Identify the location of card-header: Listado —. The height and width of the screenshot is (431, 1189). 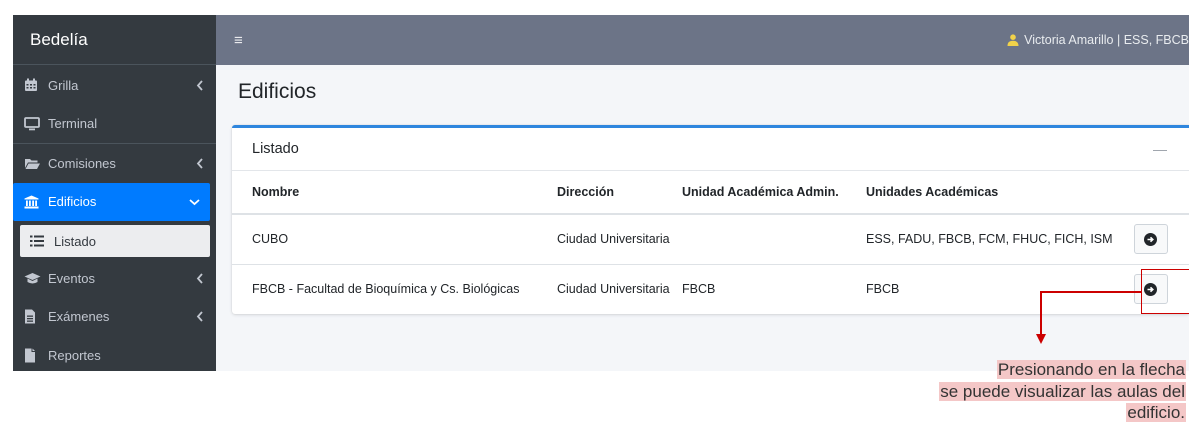
(710, 149).